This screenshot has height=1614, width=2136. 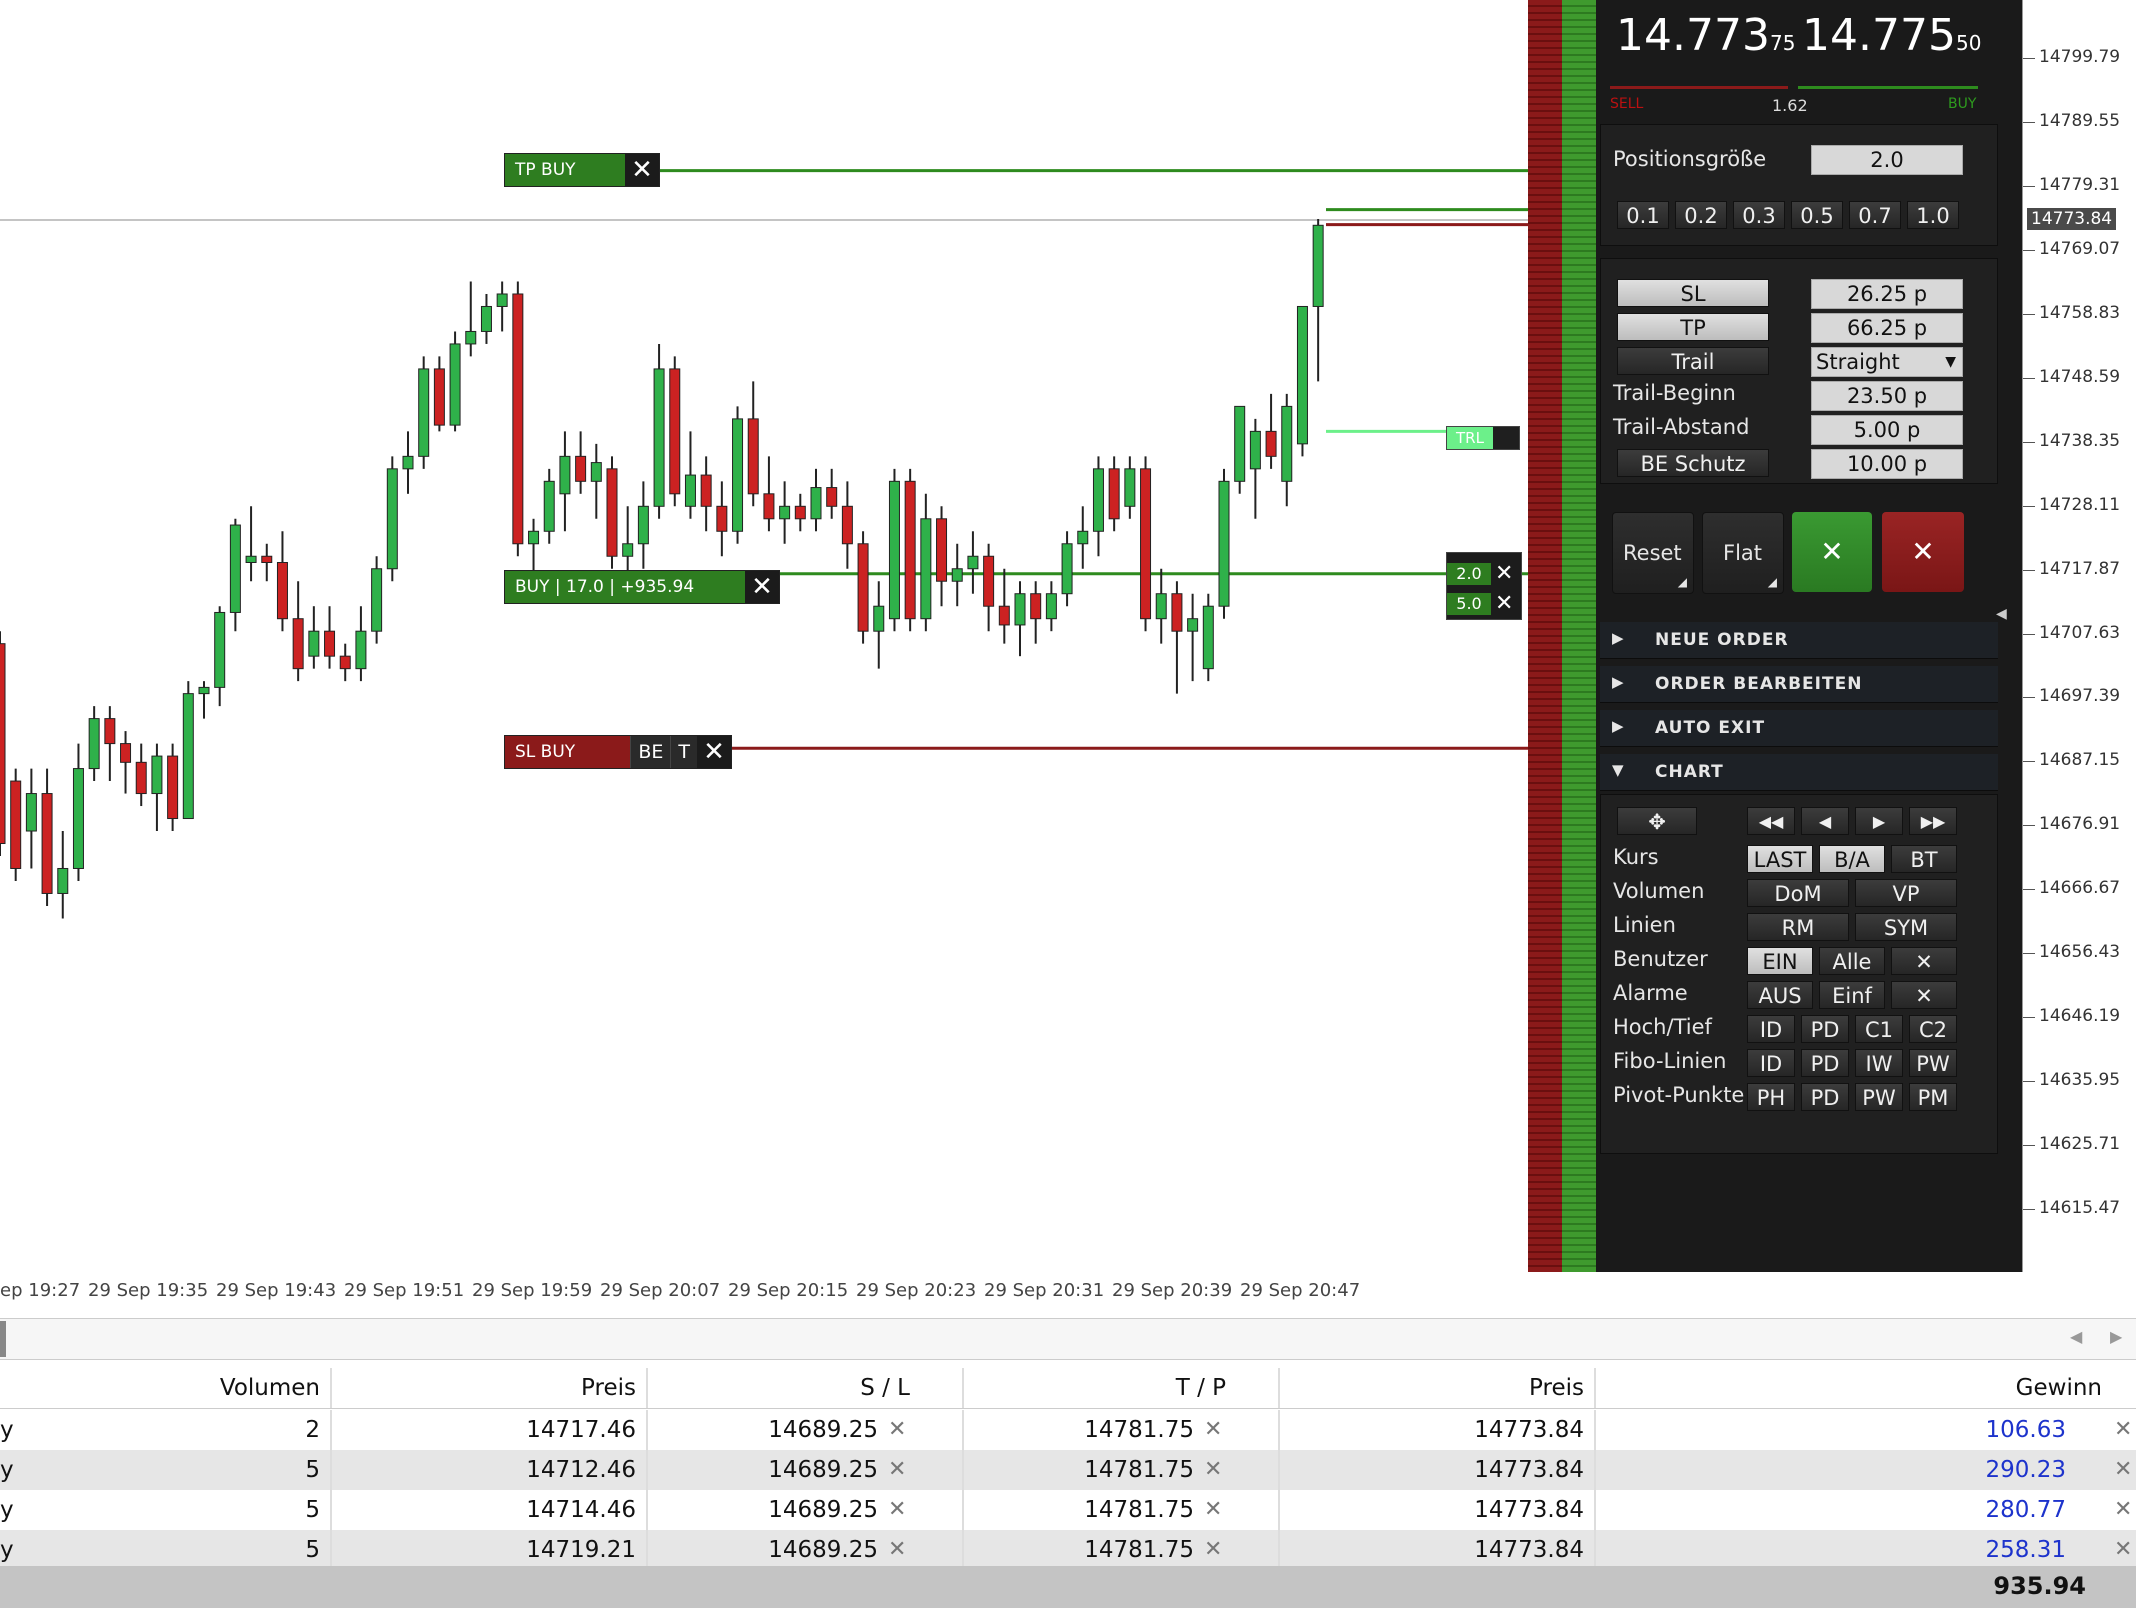 What do you see at coordinates (1799, 772) in the screenshot?
I see `section-chart: ▼ CHART` at bounding box center [1799, 772].